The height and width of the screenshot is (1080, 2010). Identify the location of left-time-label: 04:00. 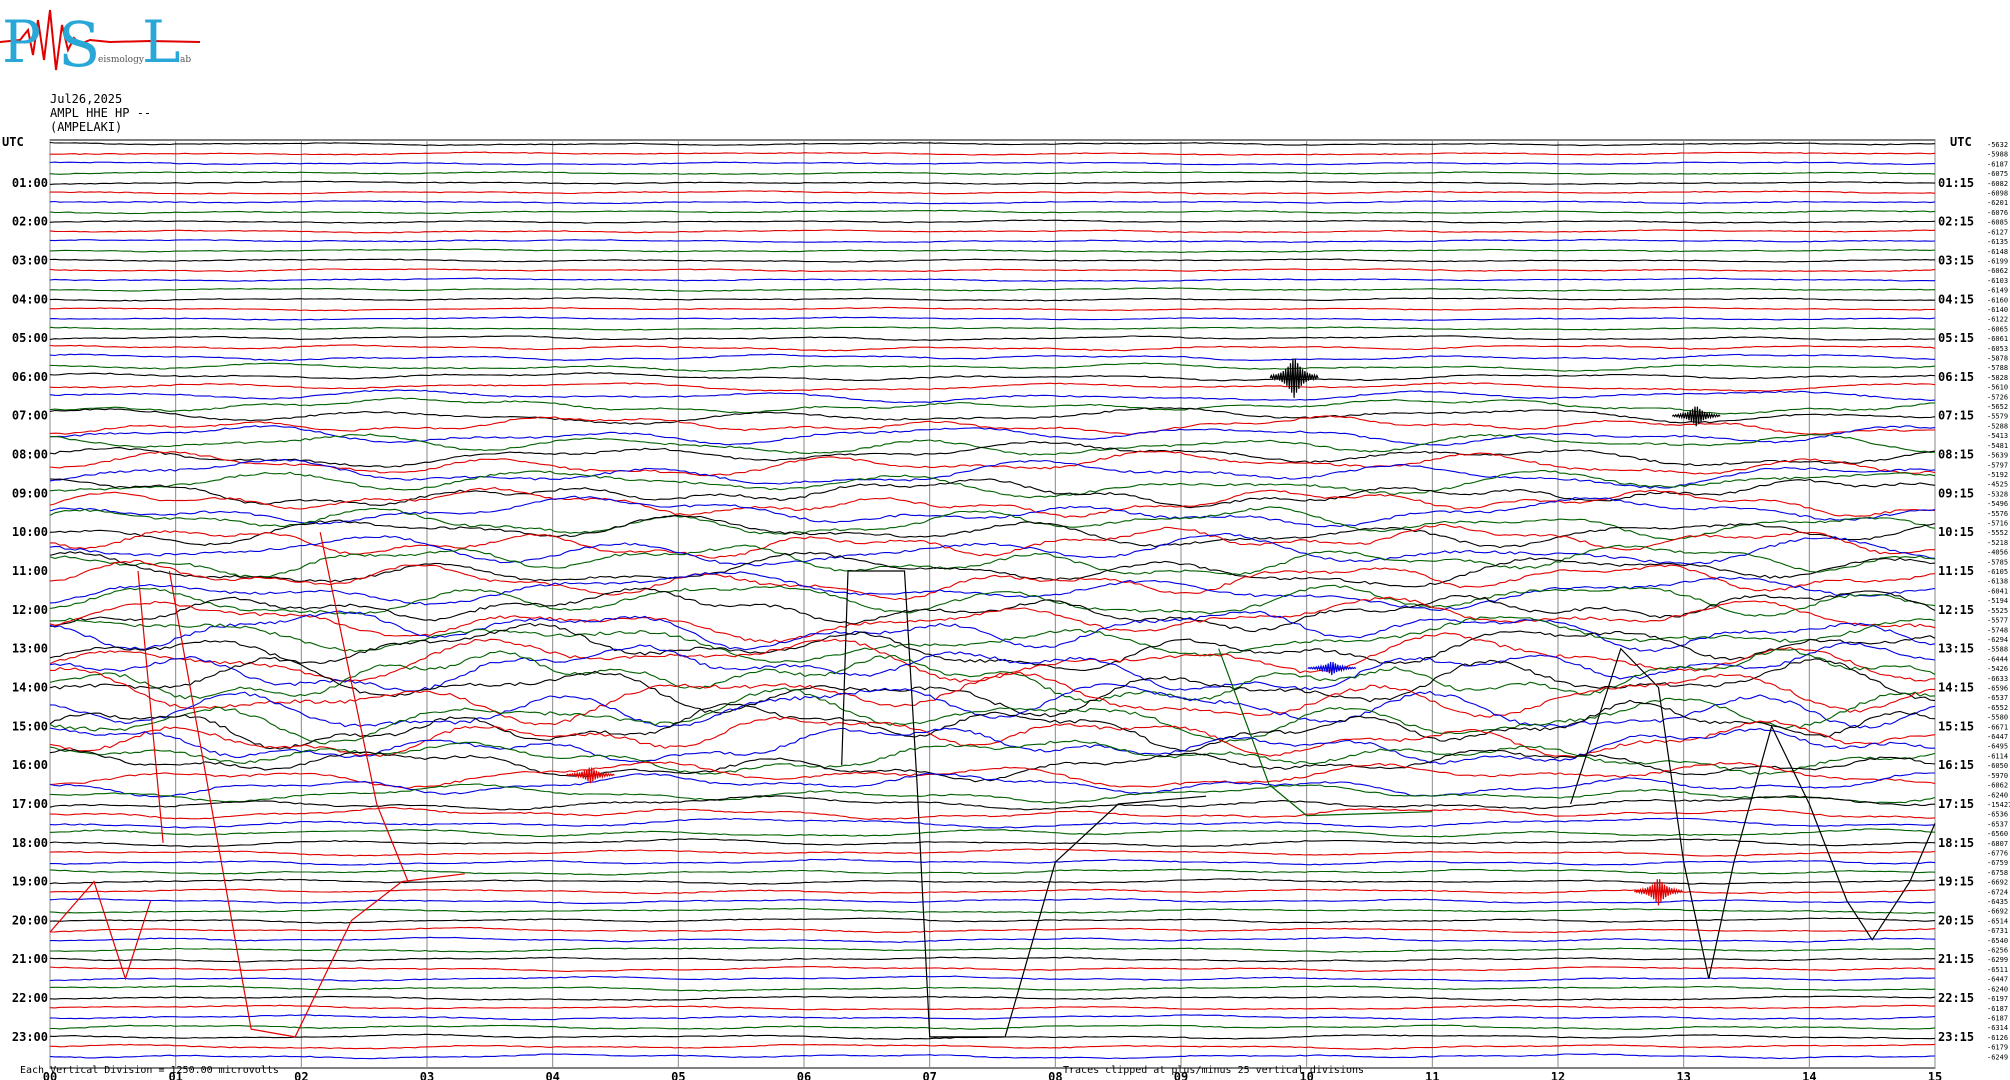
(30, 299).